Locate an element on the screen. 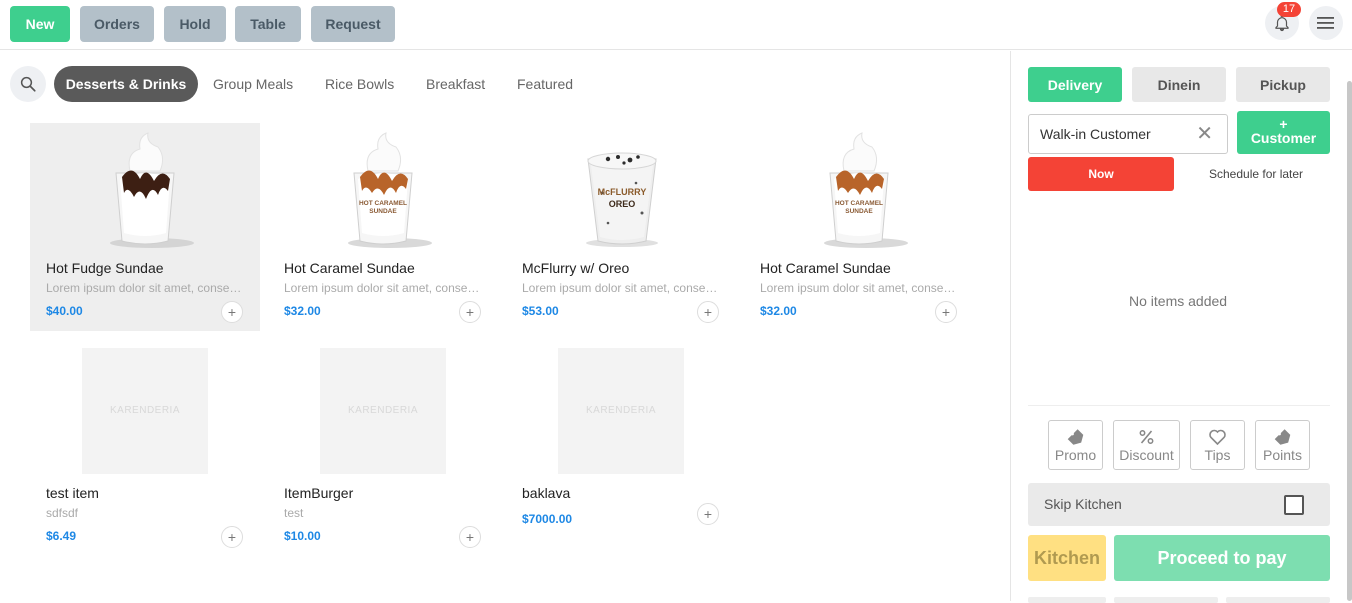  now-button: Now is located at coordinates (1101, 174).